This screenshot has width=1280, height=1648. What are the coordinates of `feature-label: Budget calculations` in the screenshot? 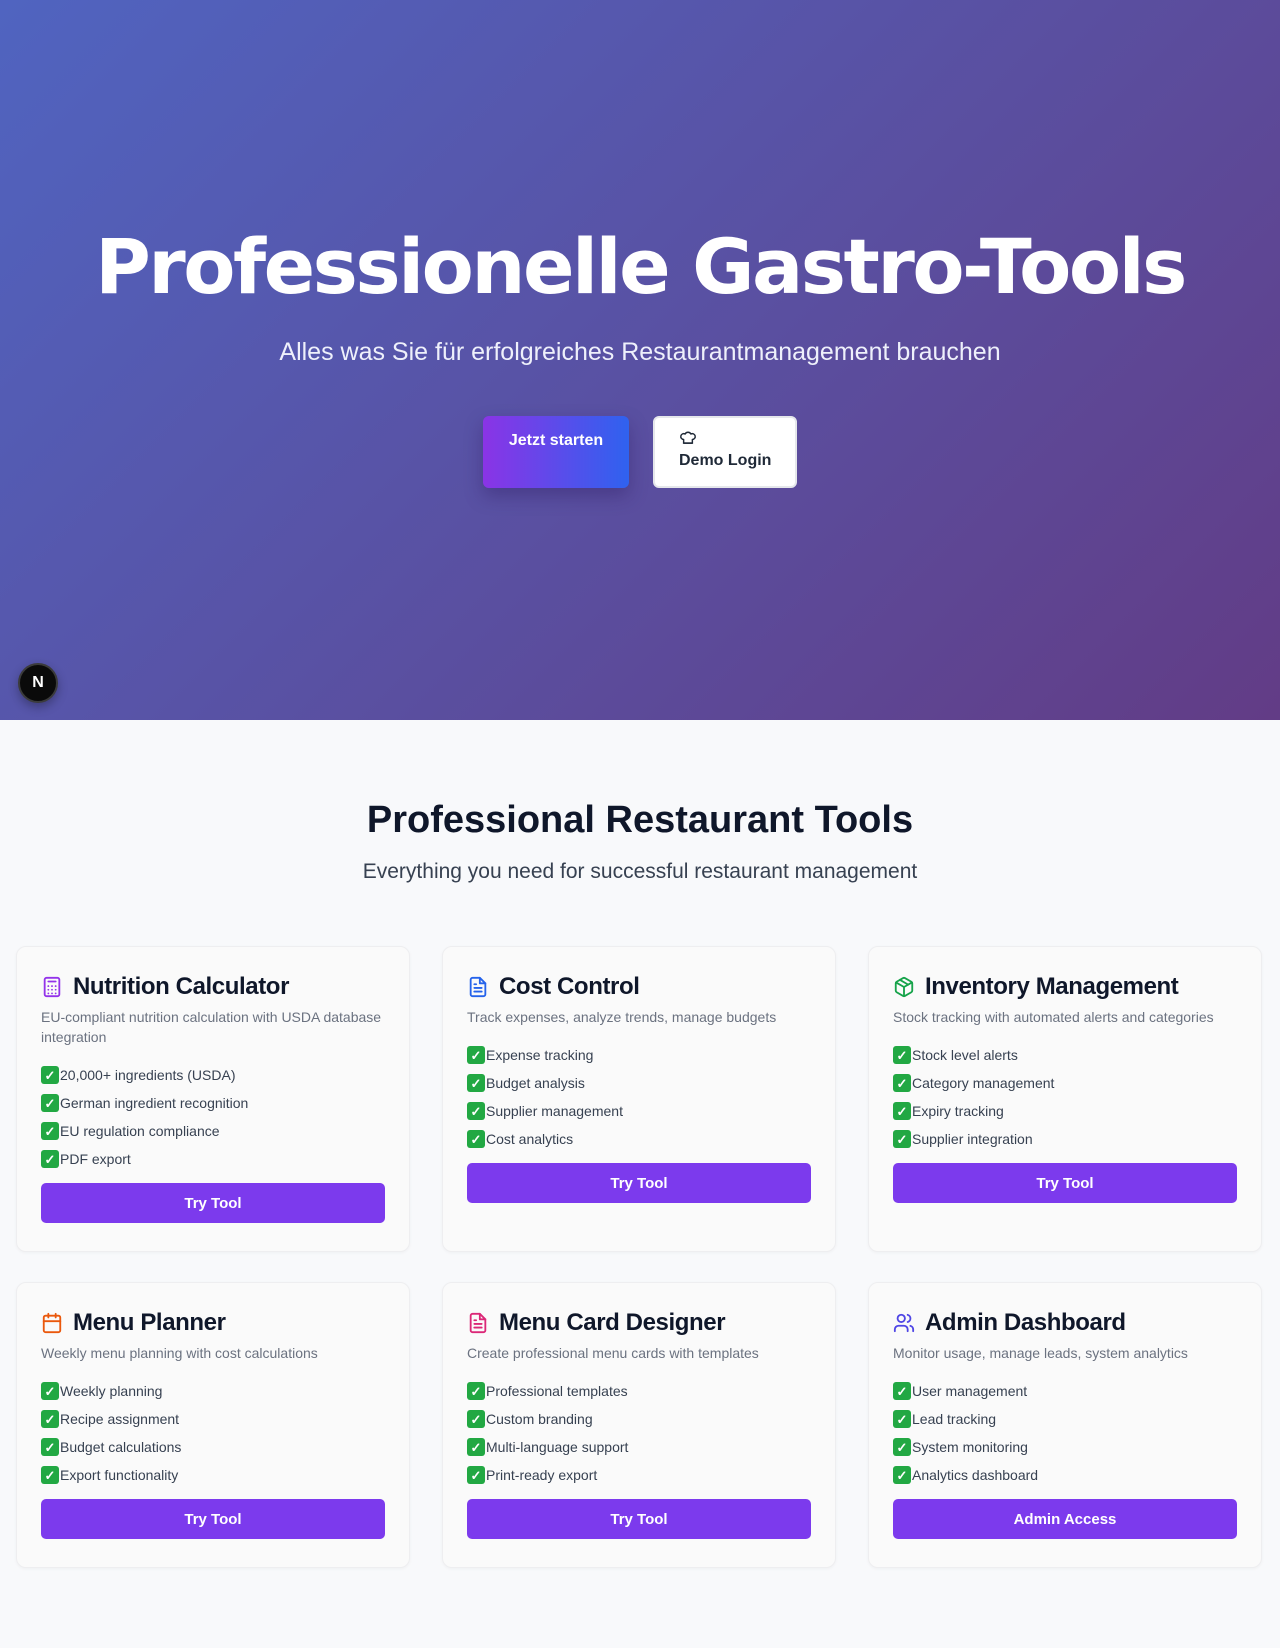 It's located at (121, 1447).